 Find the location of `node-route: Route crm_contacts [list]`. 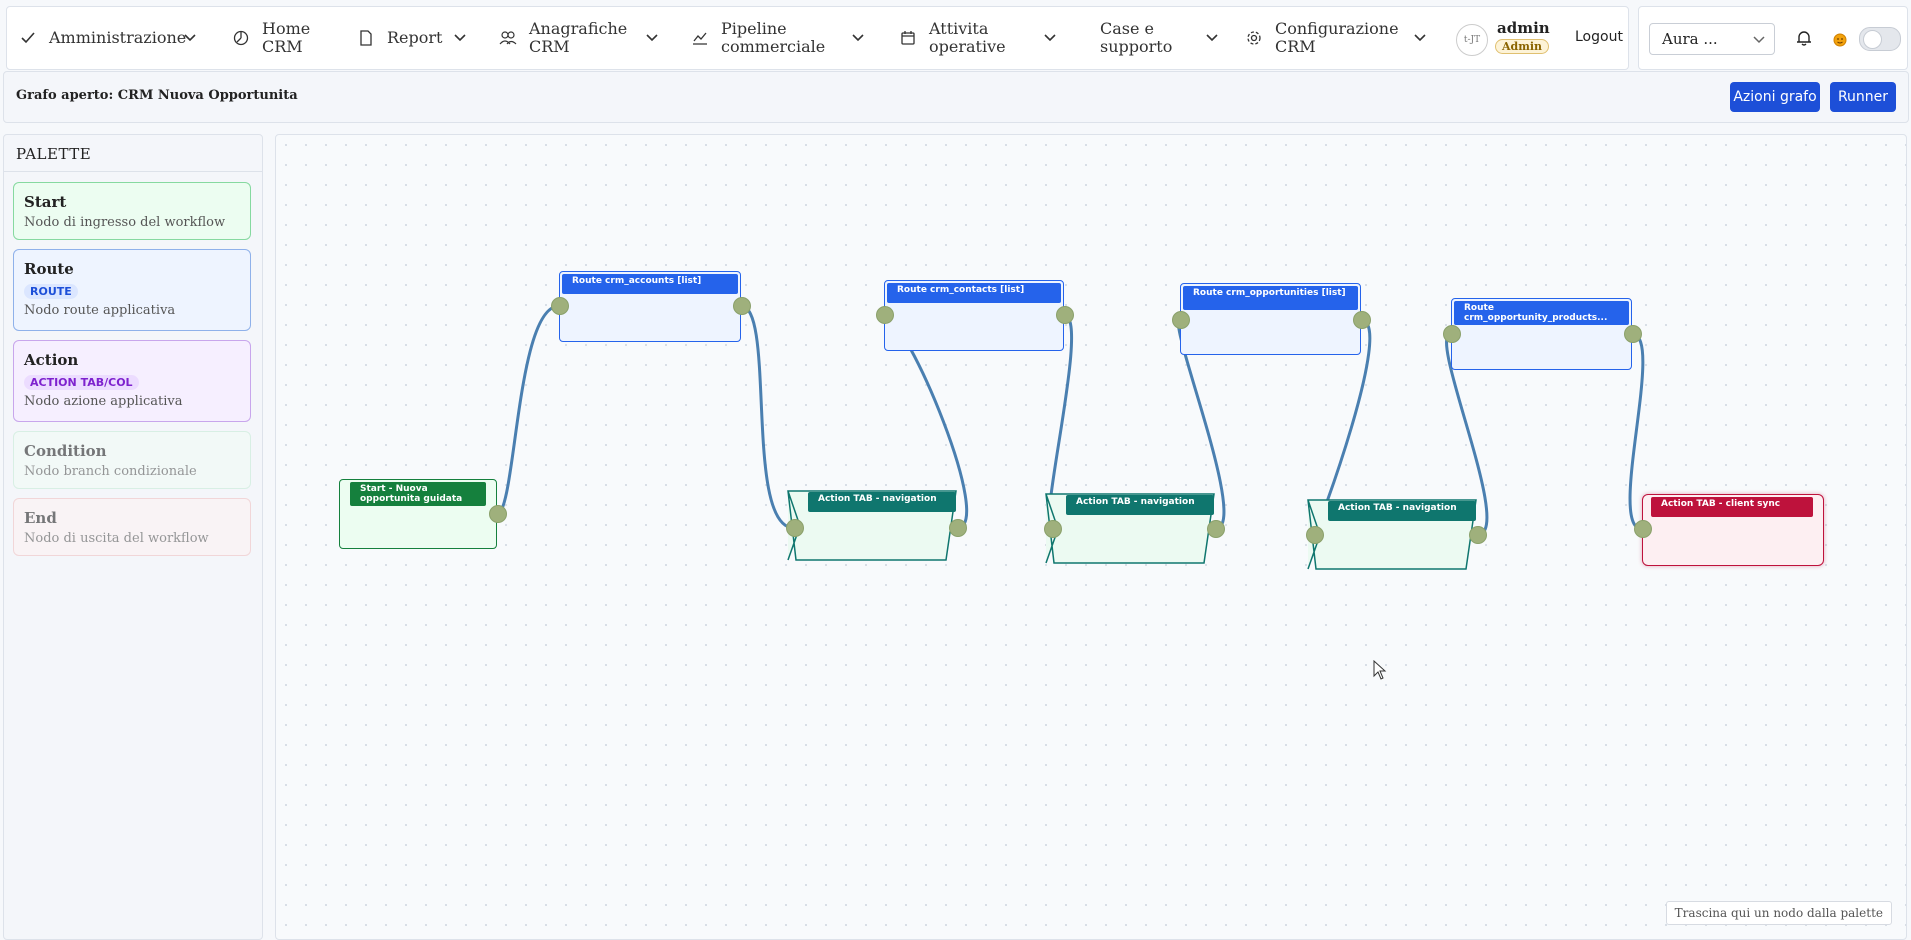

node-route: Route crm_contacts [list] is located at coordinates (974, 315).